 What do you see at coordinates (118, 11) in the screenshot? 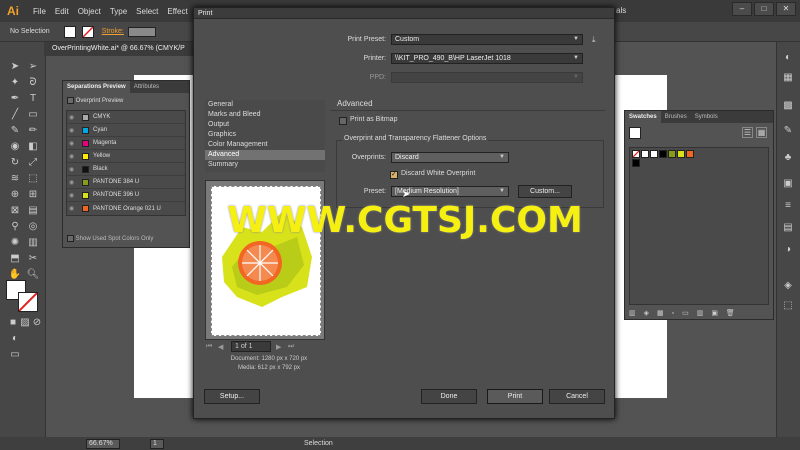
I see `menu-type: Type` at bounding box center [118, 11].